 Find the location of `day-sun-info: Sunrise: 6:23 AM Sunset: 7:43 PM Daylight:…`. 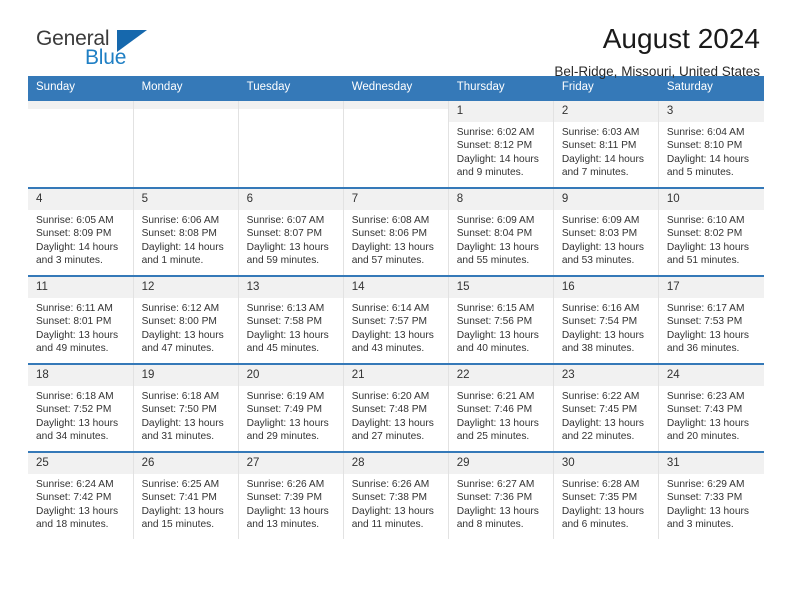

day-sun-info: Sunrise: 6:23 AM Sunset: 7:43 PM Daylight:… is located at coordinates (711, 415).